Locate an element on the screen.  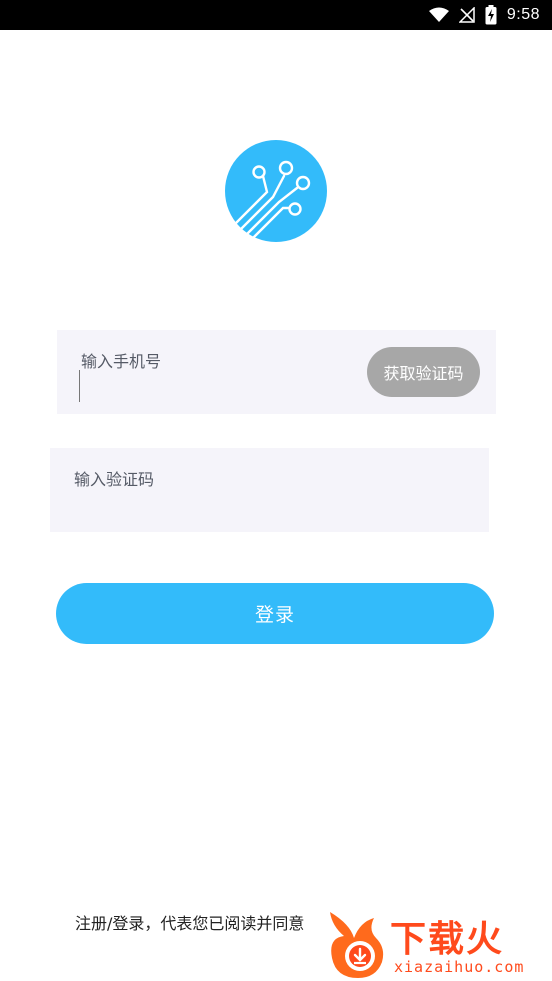
phone-field-label: 输入手机号 is located at coordinates (121, 361).